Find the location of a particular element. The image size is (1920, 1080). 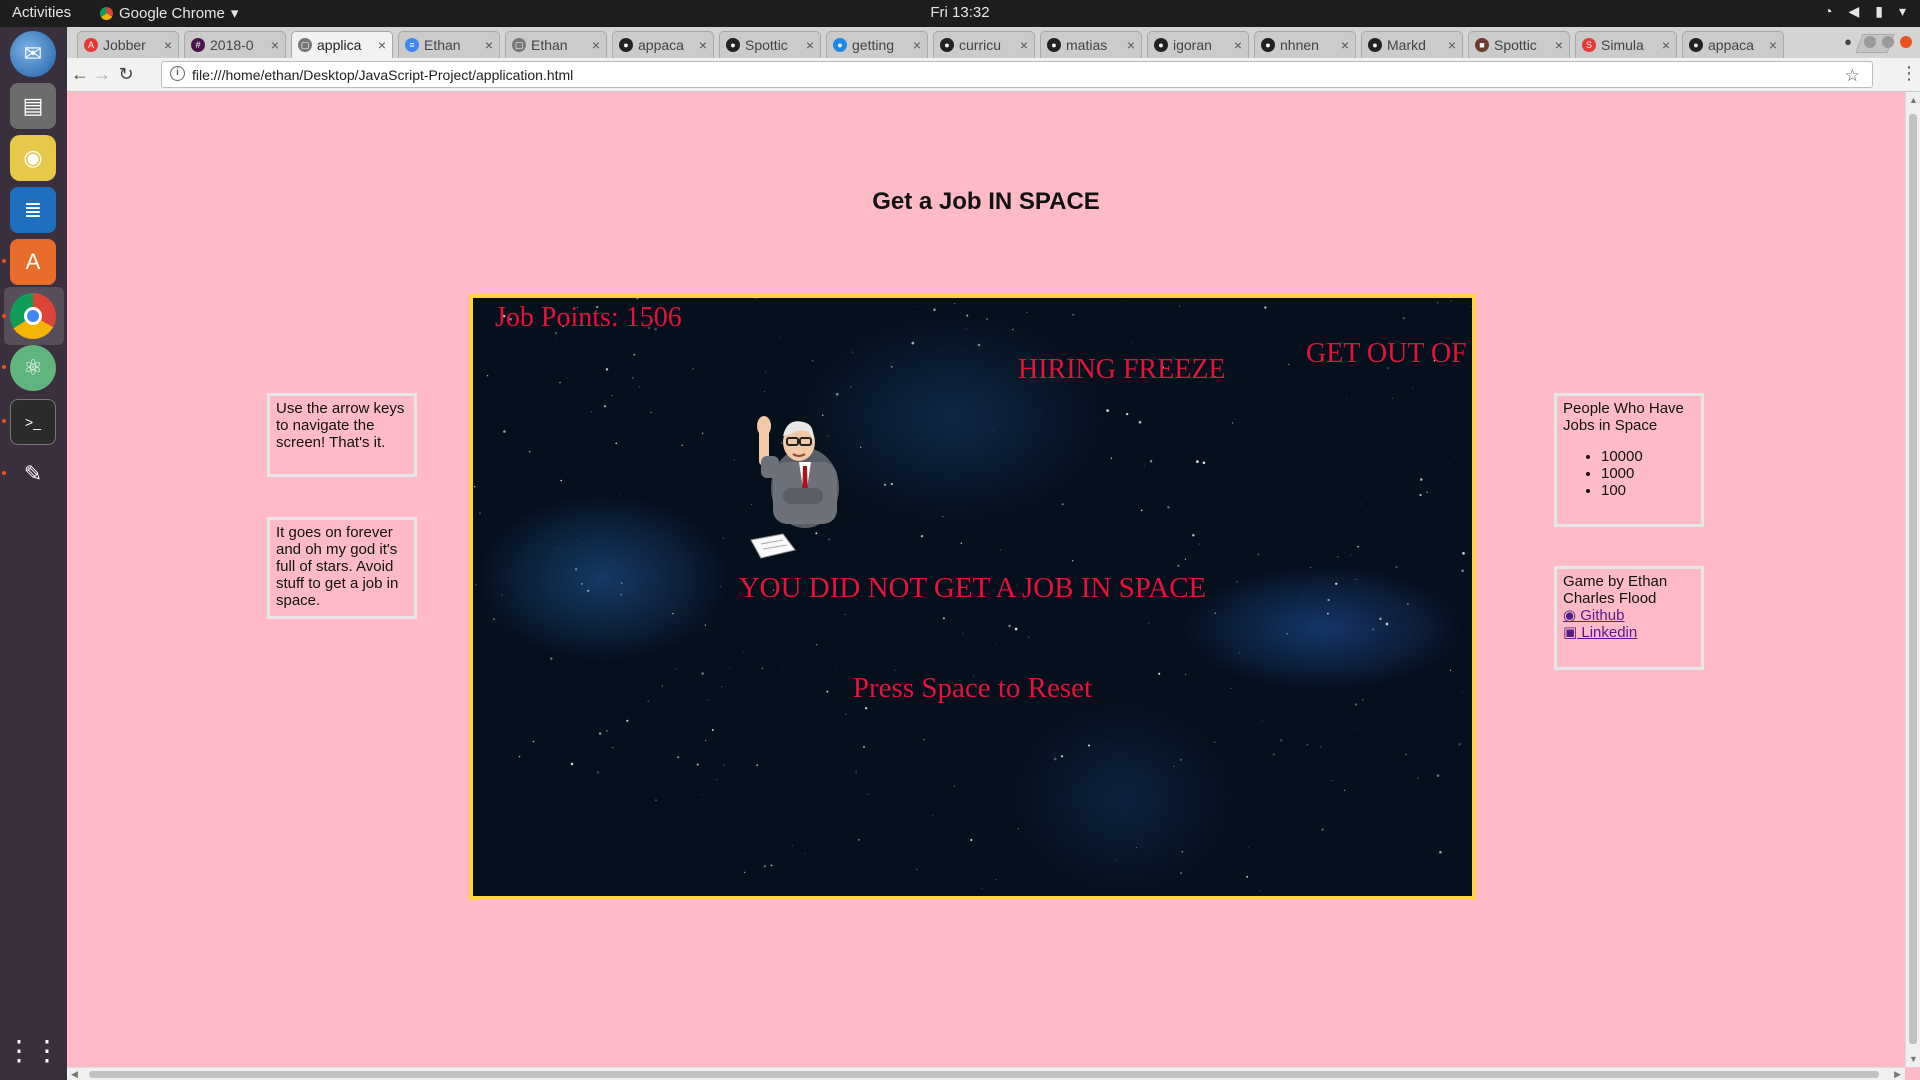

tab-label: Spottic is located at coordinates (766, 45).